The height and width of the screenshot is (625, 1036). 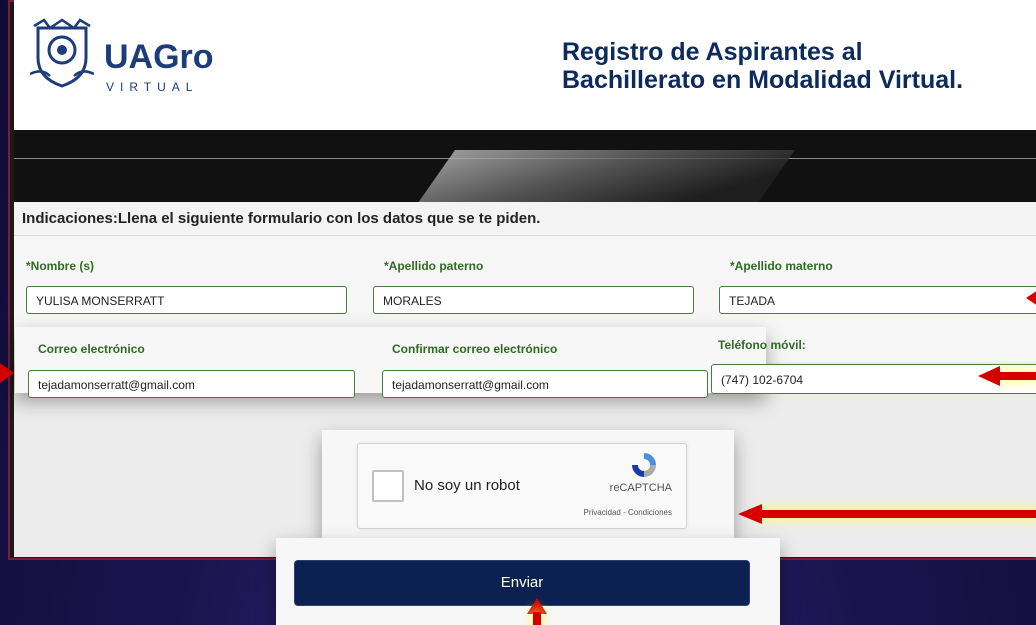 I want to click on confirmar-correo-label: Confirmar correo electrónico, so click(x=475, y=349).